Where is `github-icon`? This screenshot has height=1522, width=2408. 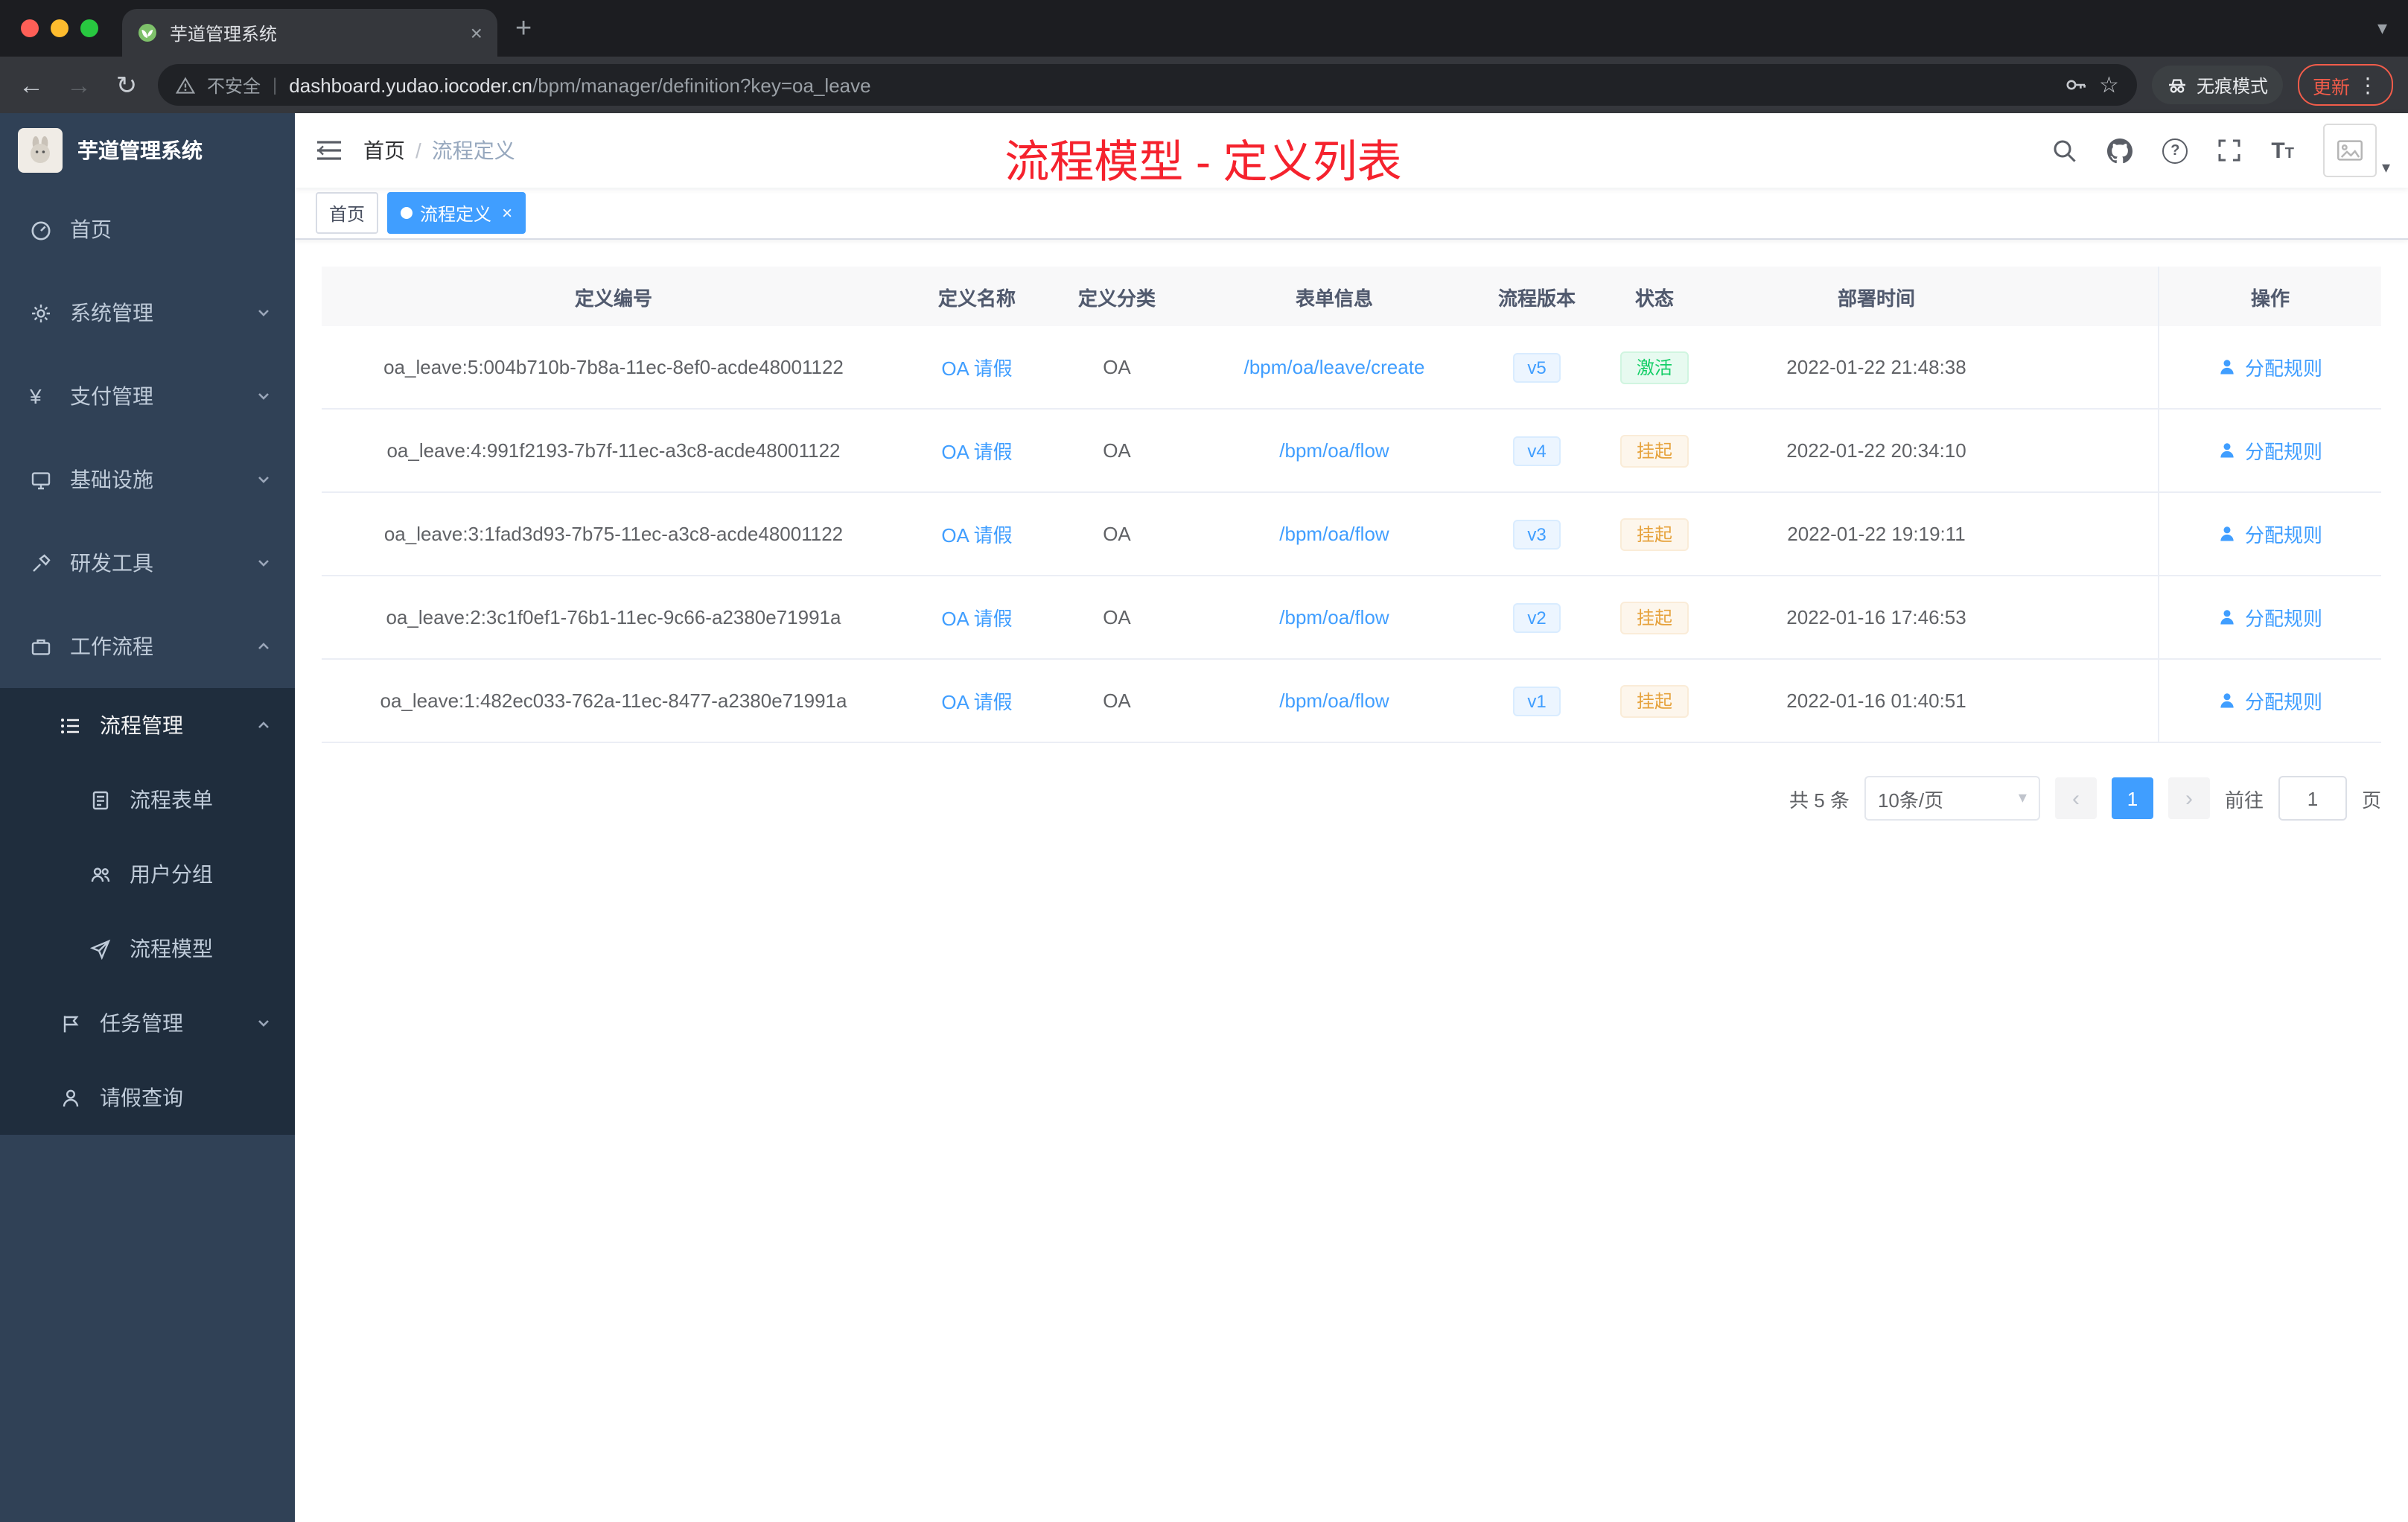
github-icon is located at coordinates (2120, 150).